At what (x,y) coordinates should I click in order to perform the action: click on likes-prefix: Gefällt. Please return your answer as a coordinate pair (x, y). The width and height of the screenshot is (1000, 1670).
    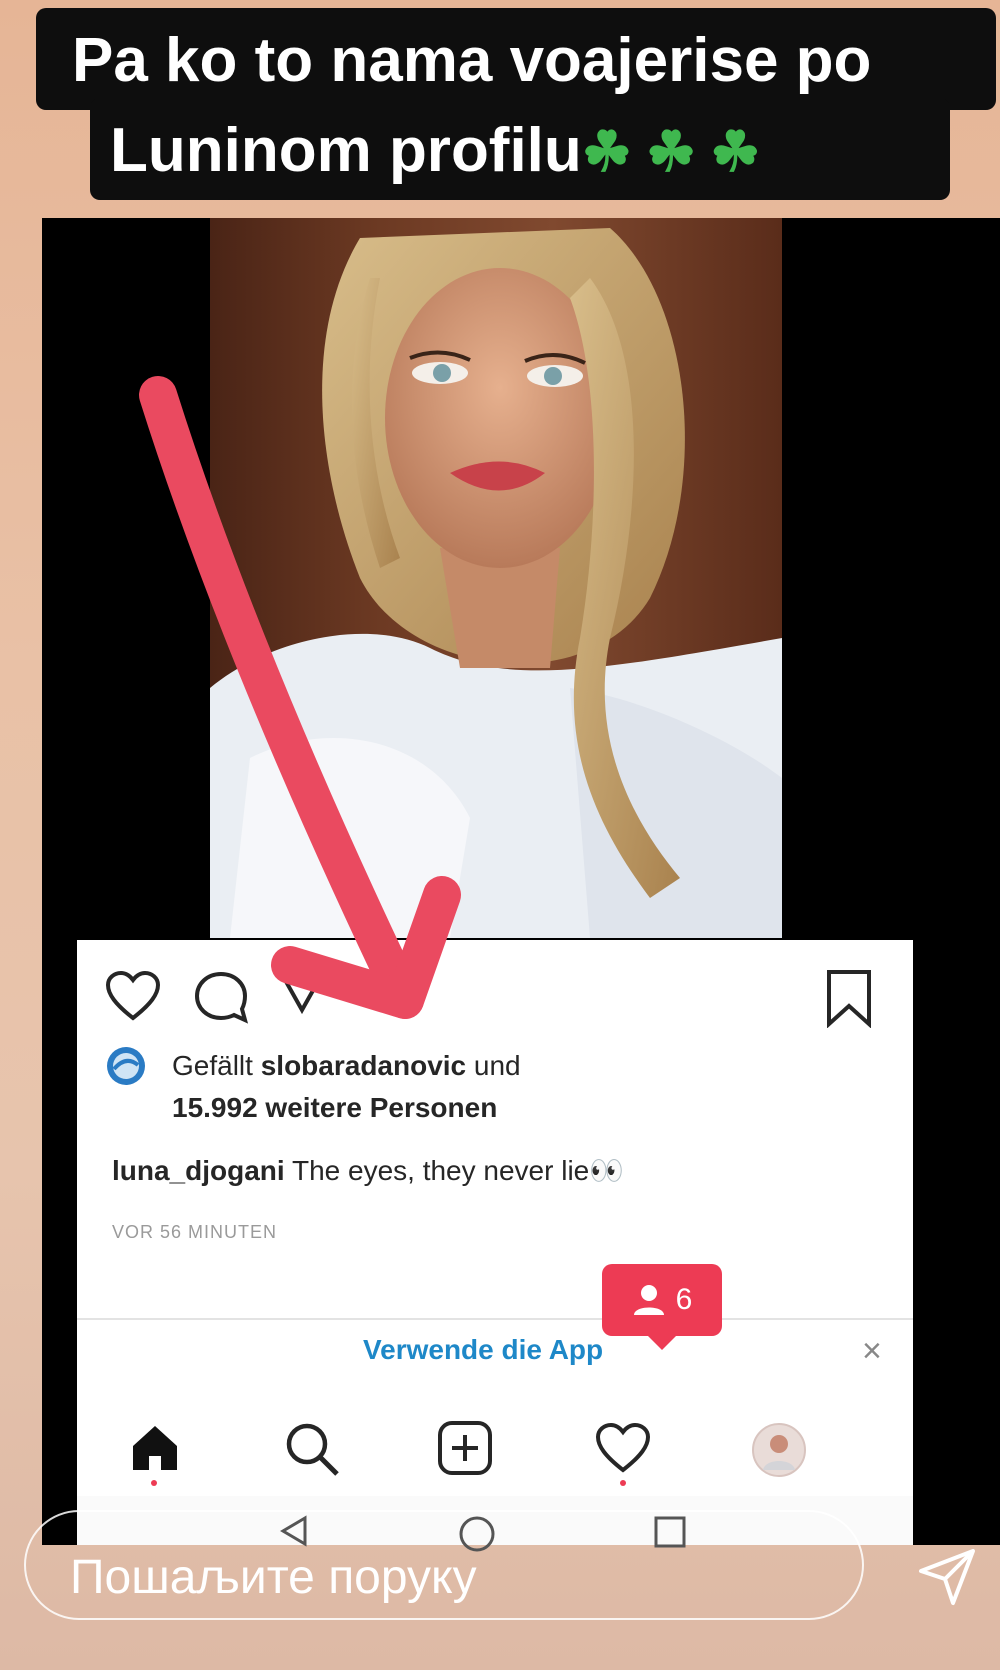
    Looking at the image, I should click on (212, 1065).